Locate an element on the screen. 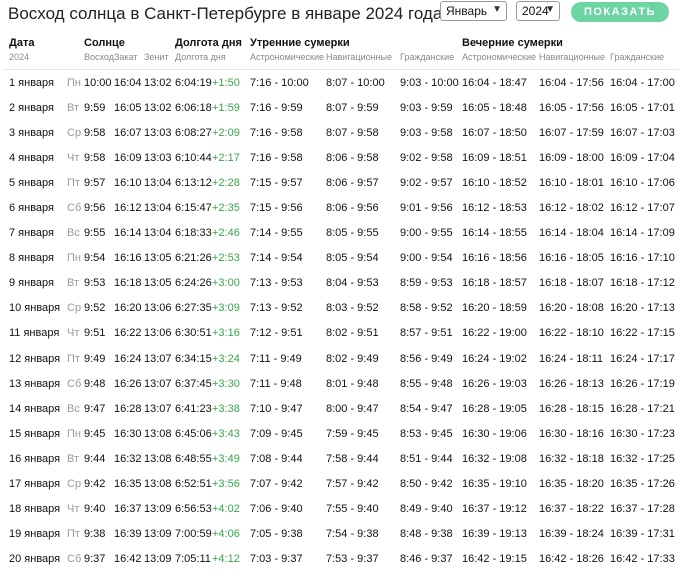 This screenshot has width=700, height=572. row-evening-civil: 16:32 - 17:25 is located at coordinates (642, 458).